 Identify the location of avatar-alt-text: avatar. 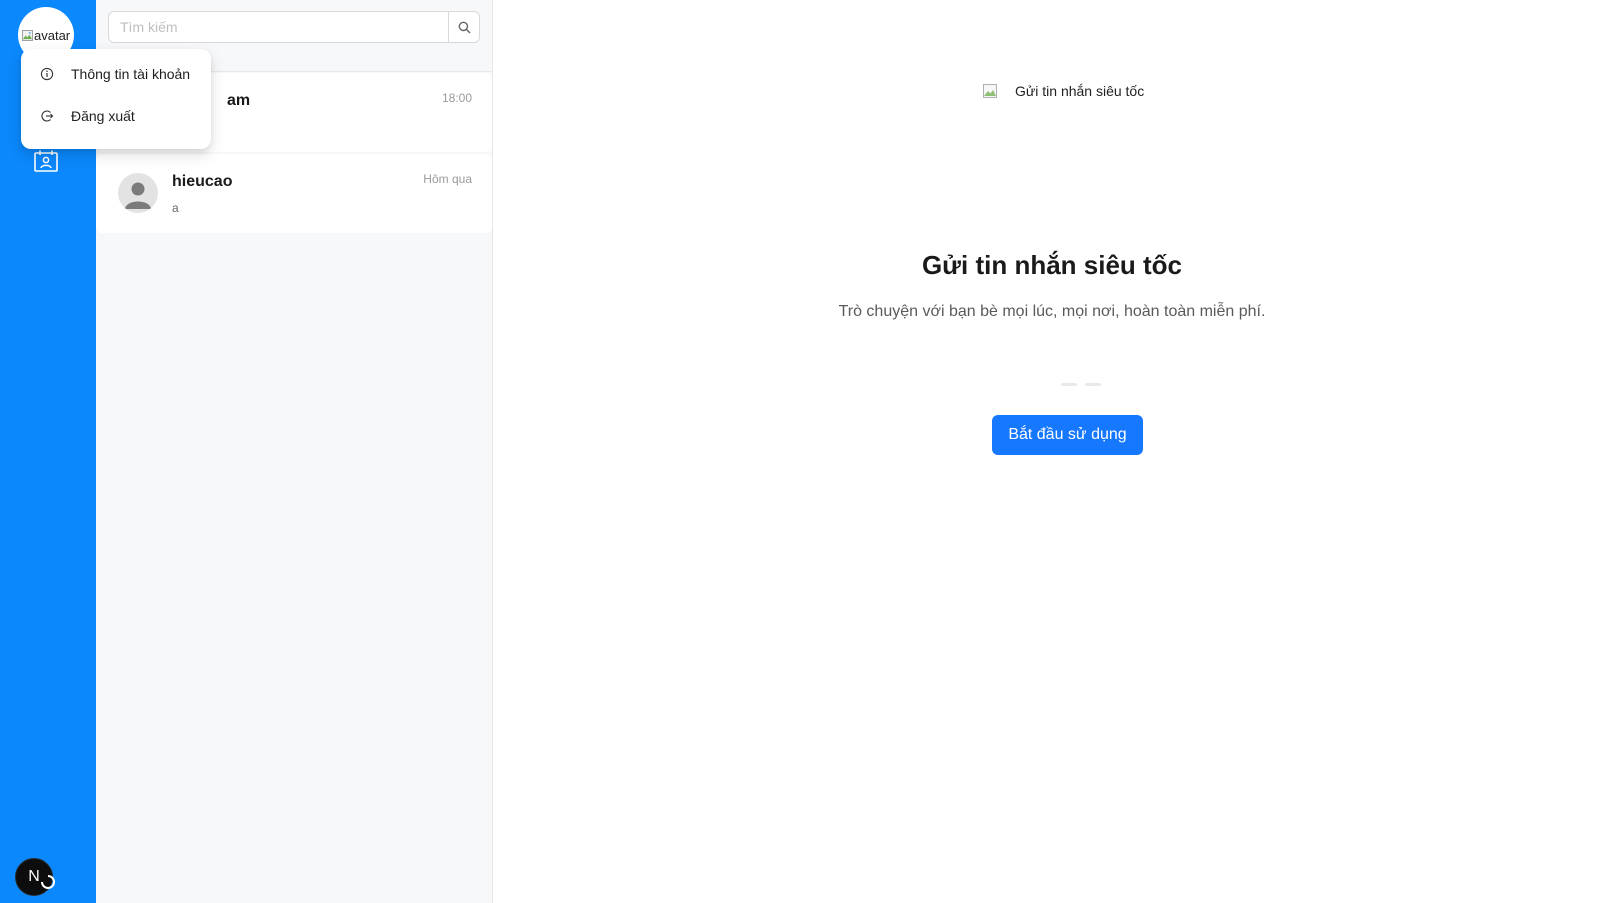
(52, 35).